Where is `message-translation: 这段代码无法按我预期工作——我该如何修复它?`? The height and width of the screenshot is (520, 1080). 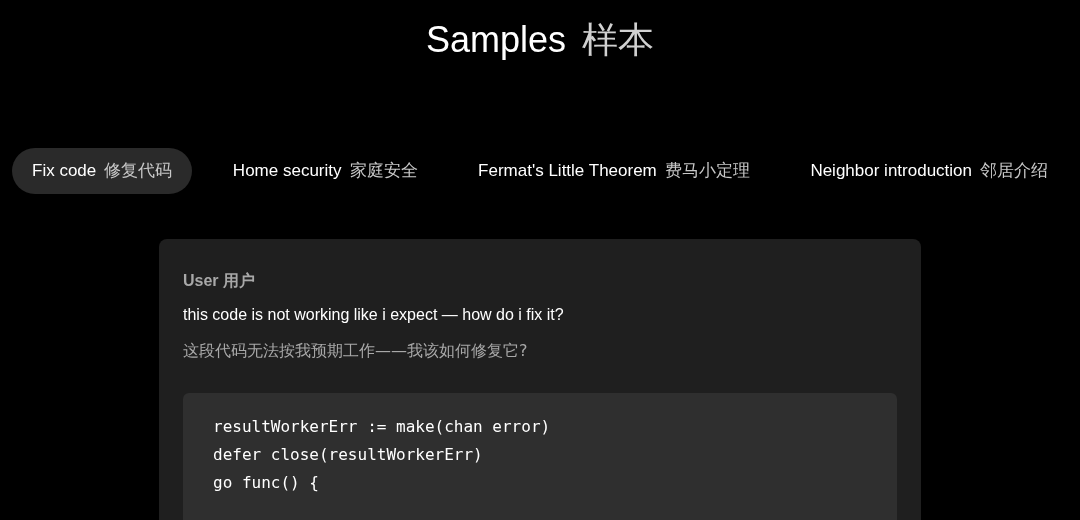
message-translation: 这段代码无法按我预期工作——我该如何修复它? is located at coordinates (356, 351).